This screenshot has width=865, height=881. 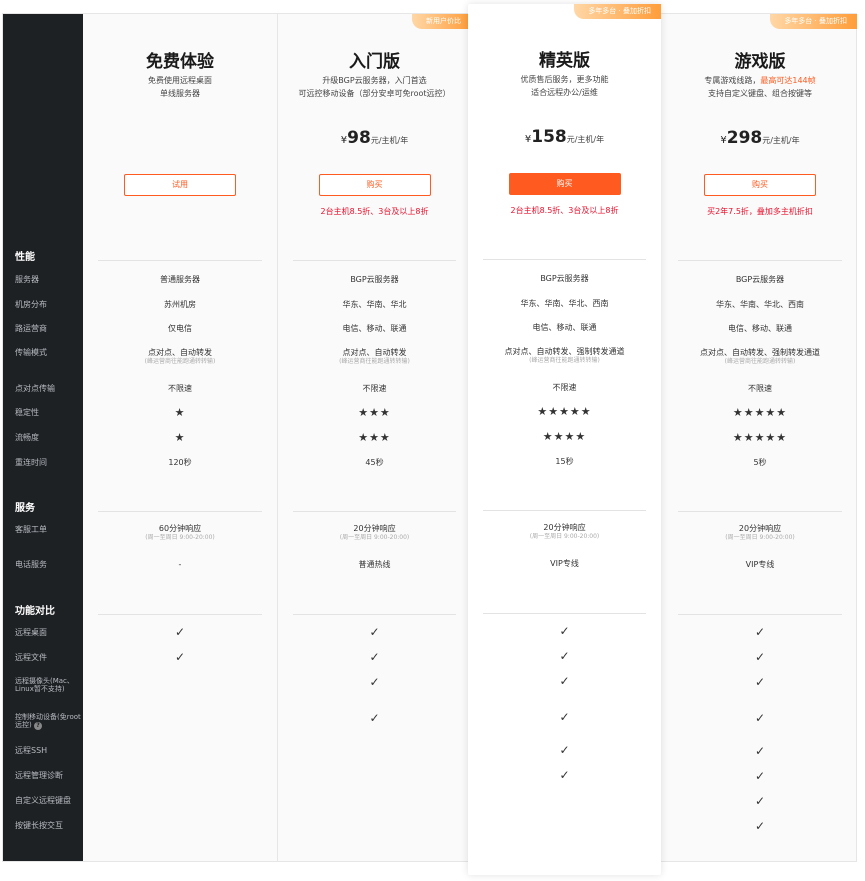 I want to click on cell-datacenter: 华东、华南、华北, so click(x=374, y=304).